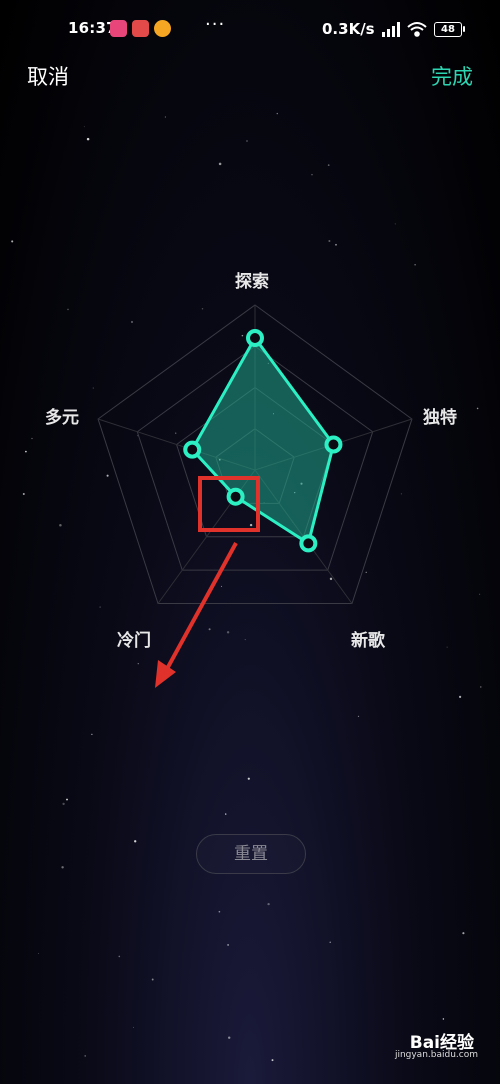  I want to click on radar-handle-unique, so click(333, 444).